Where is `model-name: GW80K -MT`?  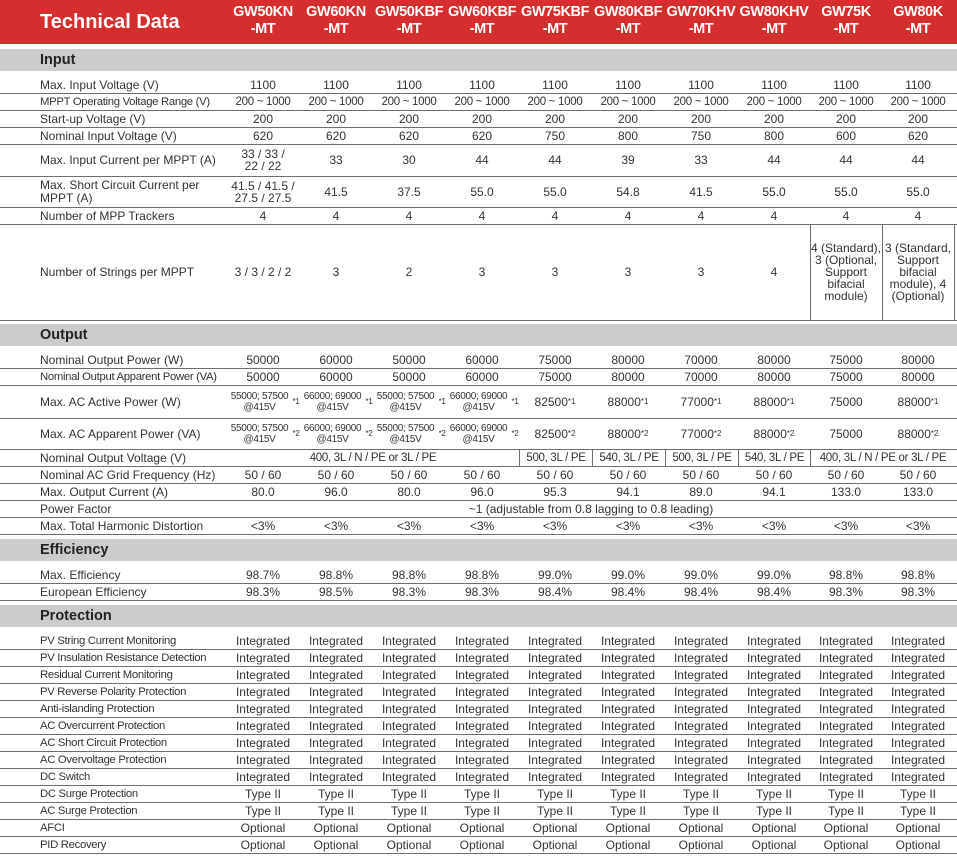 model-name: GW80K -MT is located at coordinates (918, 20).